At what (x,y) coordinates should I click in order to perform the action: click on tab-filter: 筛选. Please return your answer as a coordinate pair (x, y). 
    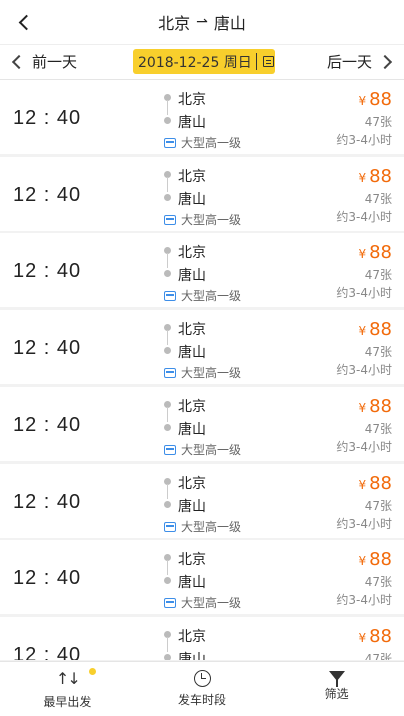
    Looking at the image, I should click on (336, 689).